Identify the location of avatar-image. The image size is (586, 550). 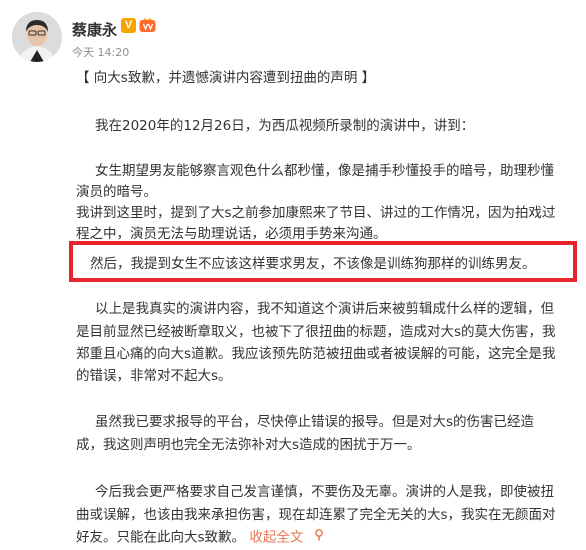
(37, 37).